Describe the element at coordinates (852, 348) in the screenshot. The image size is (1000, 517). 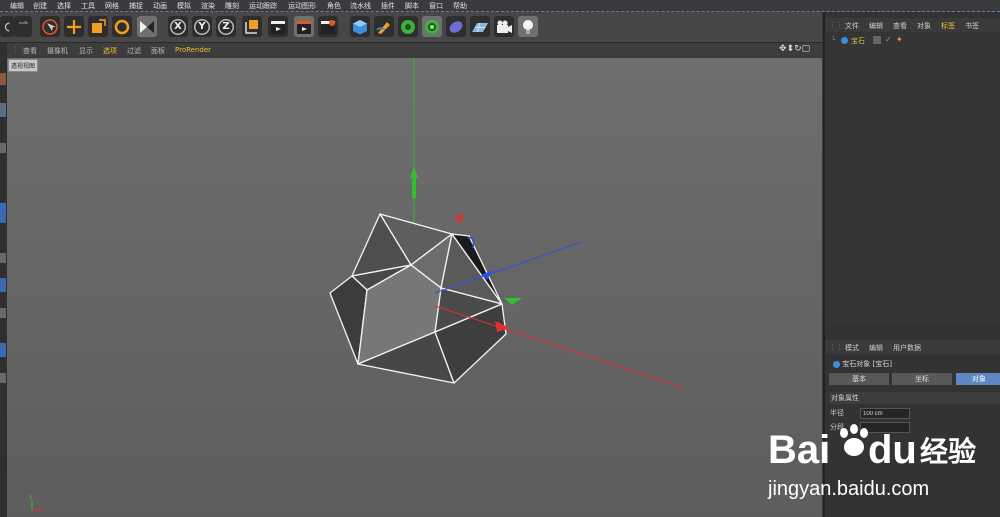
I see `am-menu-mode: 模式` at that location.